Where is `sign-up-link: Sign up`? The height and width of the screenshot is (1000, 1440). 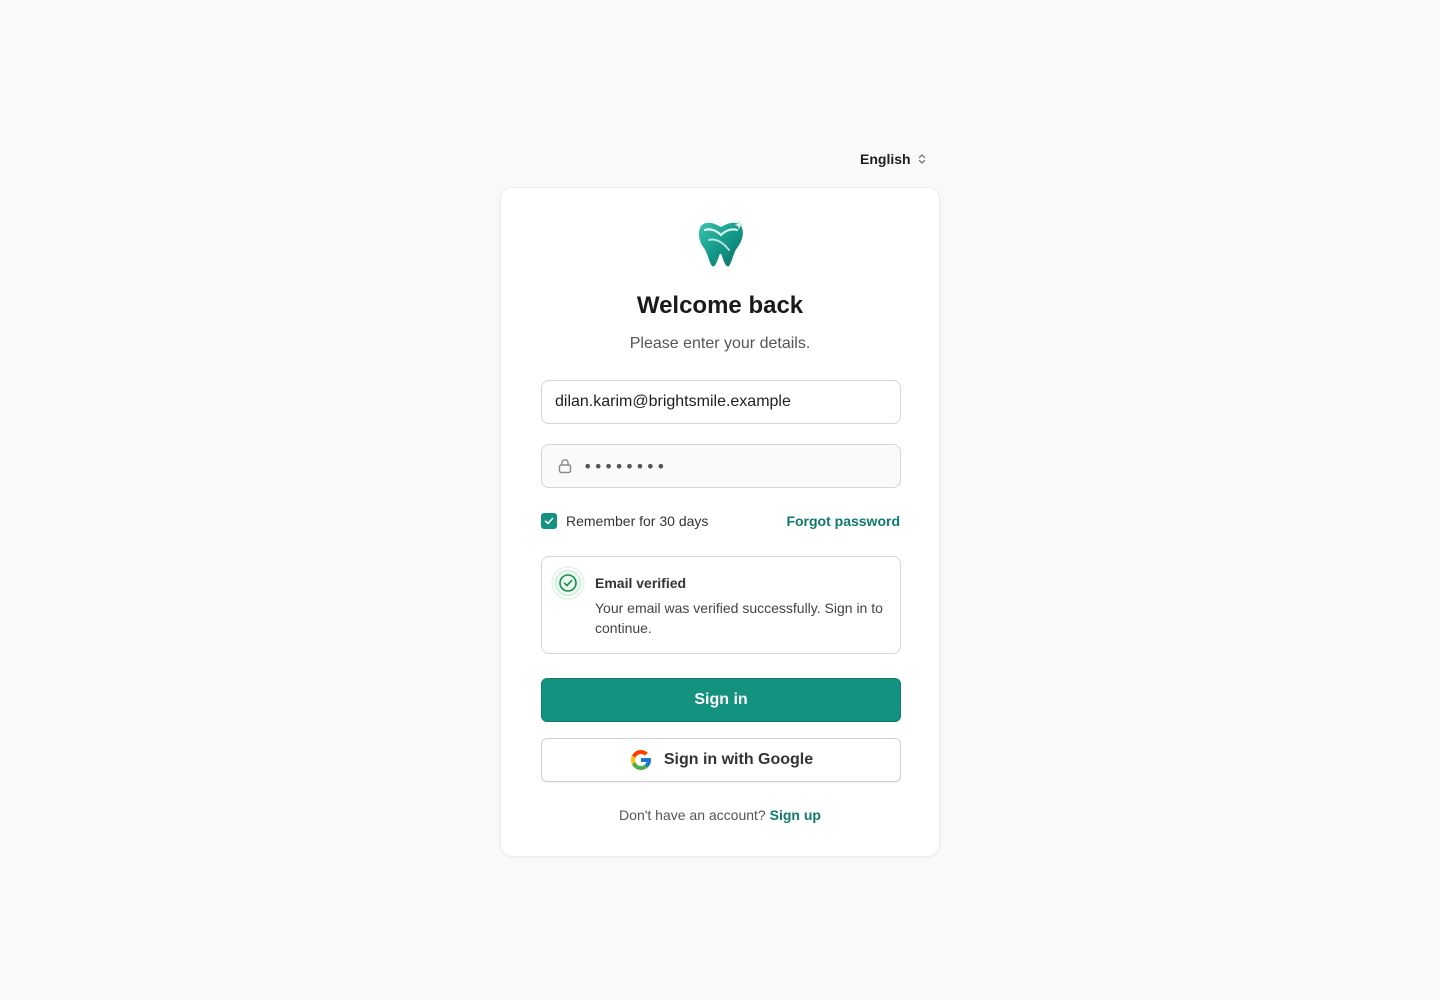 sign-up-link: Sign up is located at coordinates (795, 815).